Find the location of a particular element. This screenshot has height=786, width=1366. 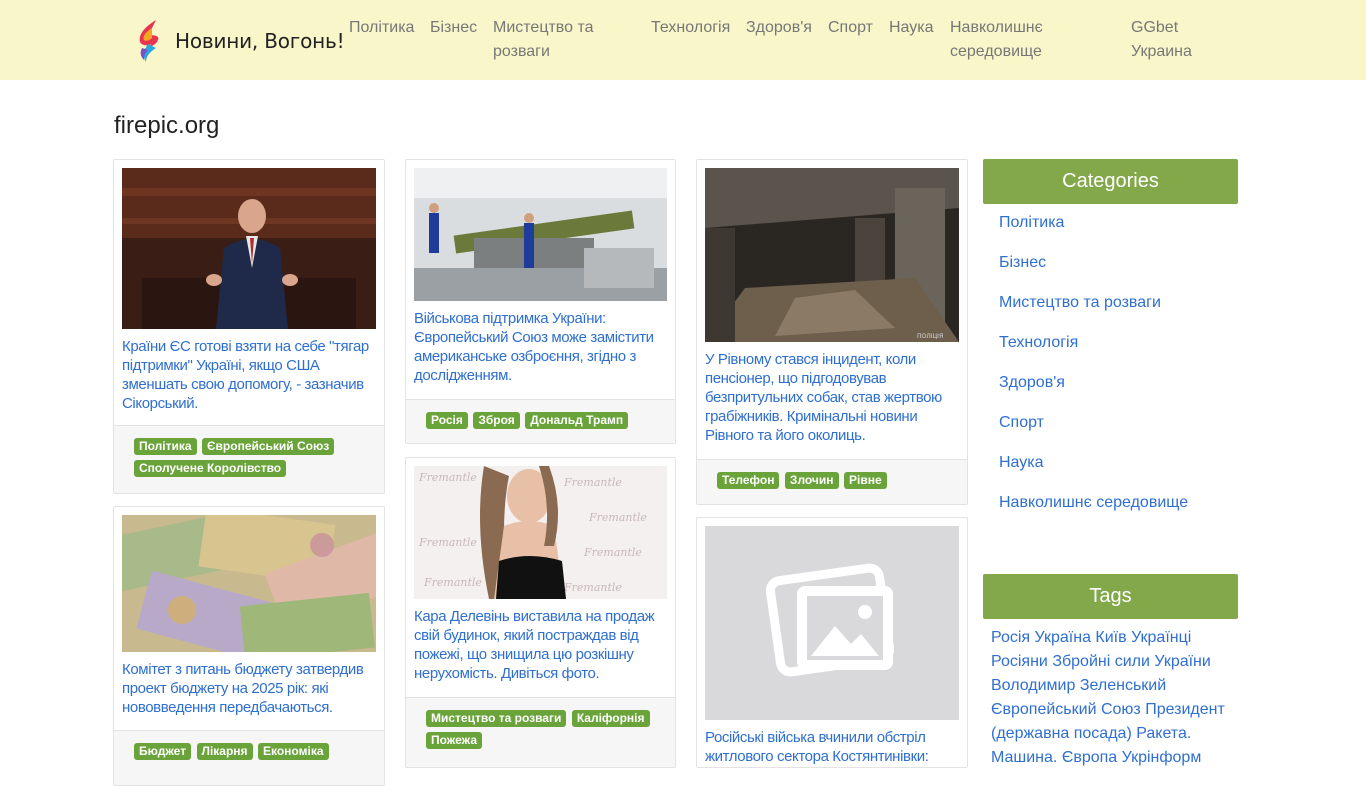

article-tags: Бюджет Лікарня Економіка is located at coordinates (249, 757).